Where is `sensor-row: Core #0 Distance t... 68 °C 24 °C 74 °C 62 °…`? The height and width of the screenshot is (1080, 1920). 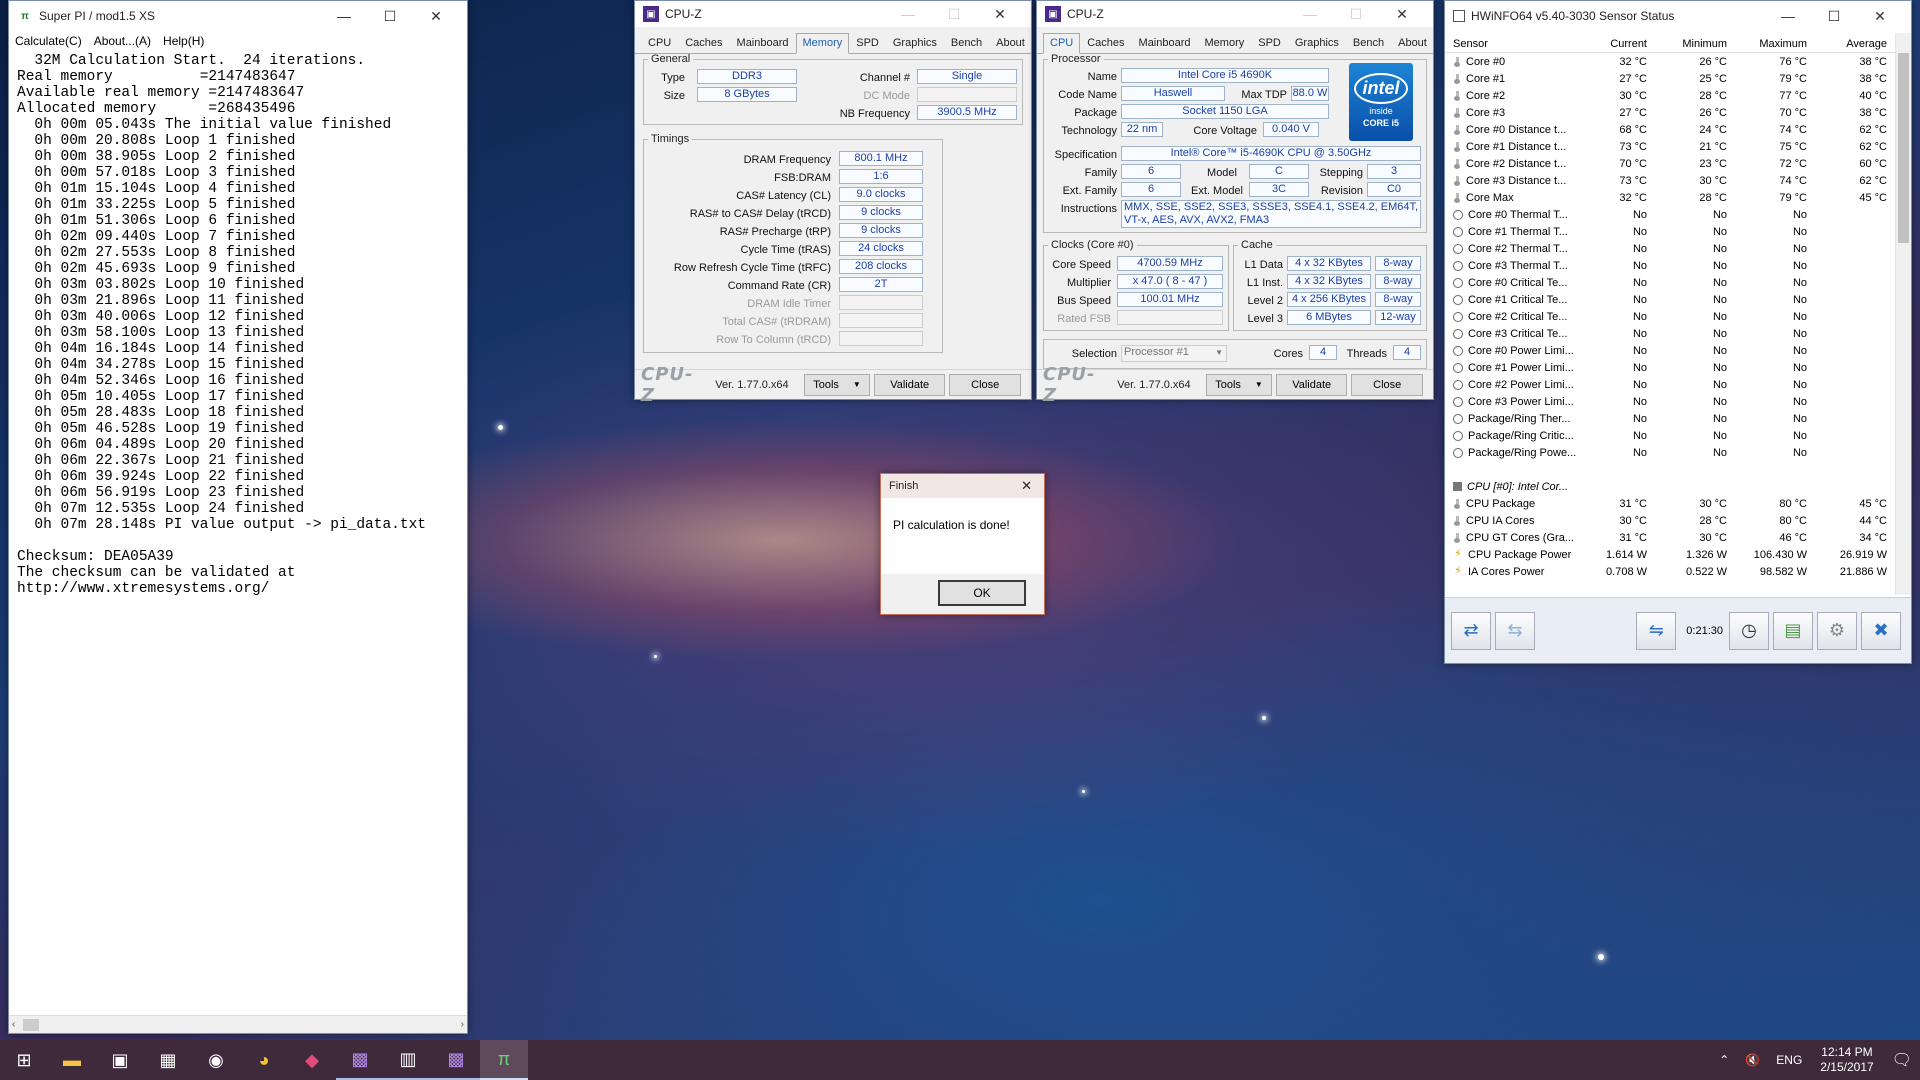 sensor-row: Core #0 Distance t... 68 °C 24 °C 74 °C 62 °… is located at coordinates (1678, 129).